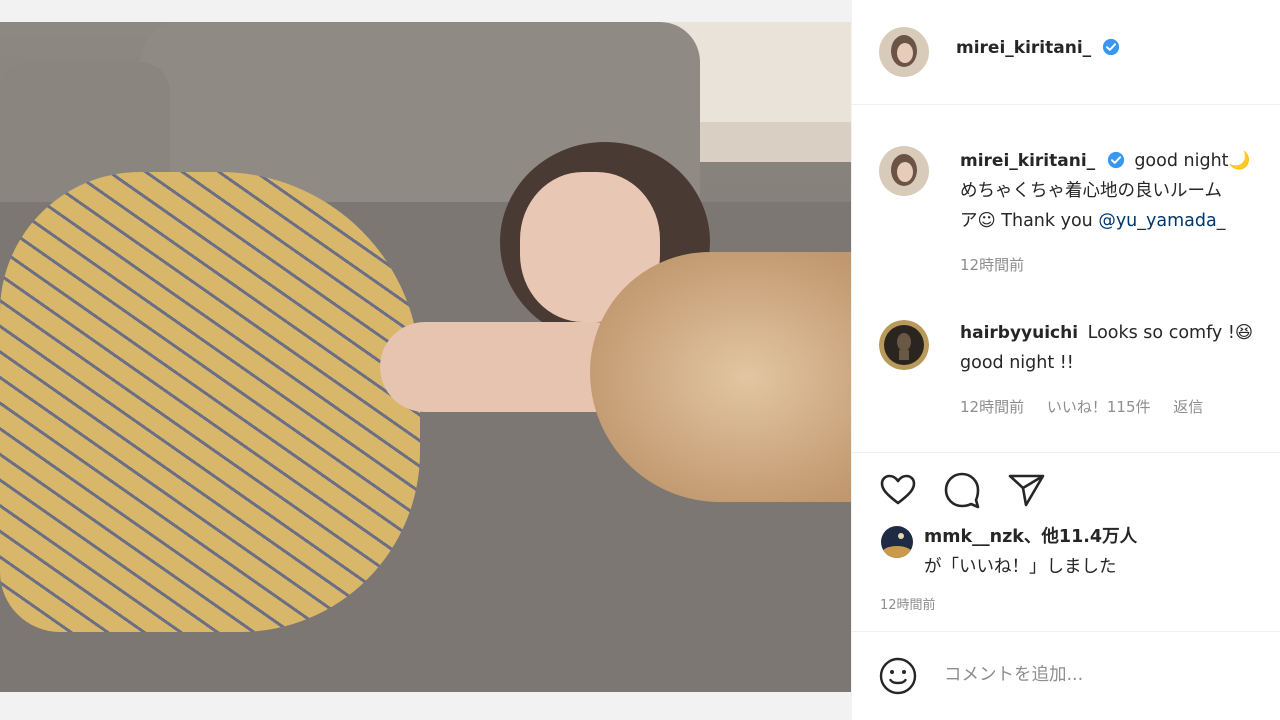 The height and width of the screenshot is (720, 1280). Describe the element at coordinates (1091, 191) in the screenshot. I see `caption-text-line2: めちゃくちゃ着心地の良いルーム` at that location.